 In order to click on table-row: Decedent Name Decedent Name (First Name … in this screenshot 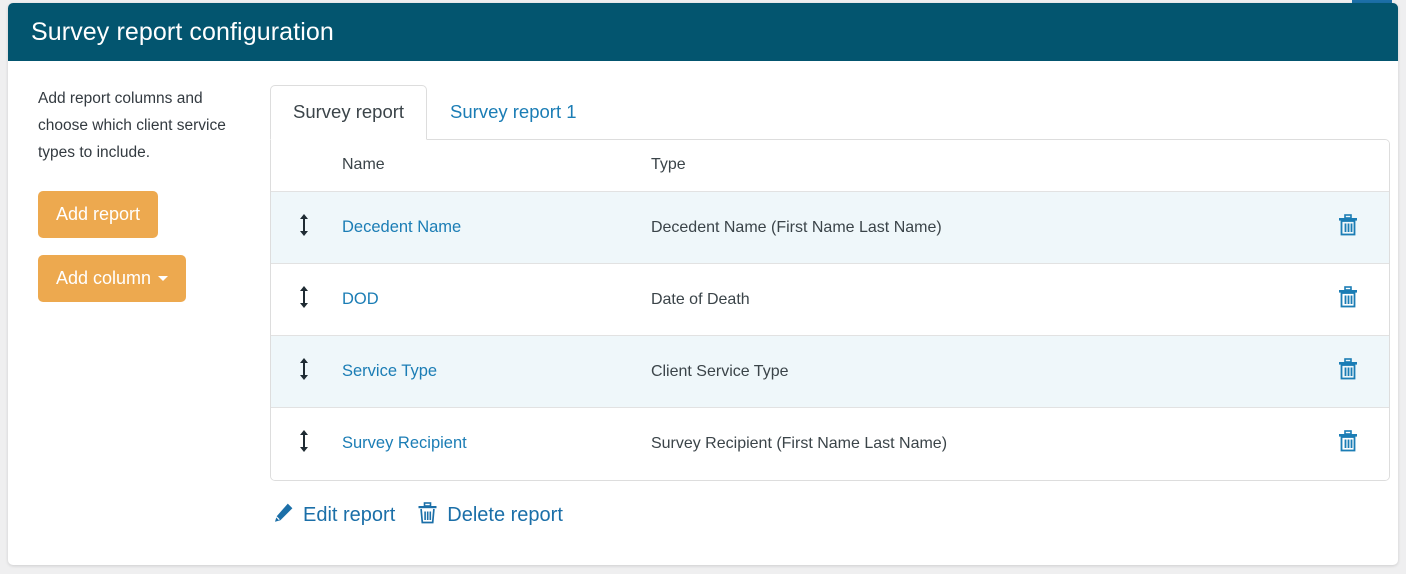, I will do `click(830, 227)`.